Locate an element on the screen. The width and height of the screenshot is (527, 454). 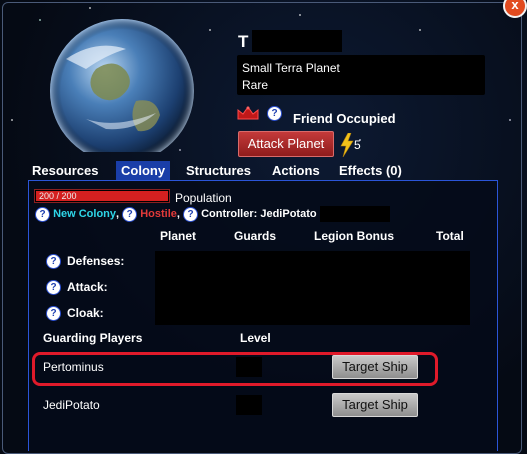
tab-effects: Effects (0) is located at coordinates (370, 171).